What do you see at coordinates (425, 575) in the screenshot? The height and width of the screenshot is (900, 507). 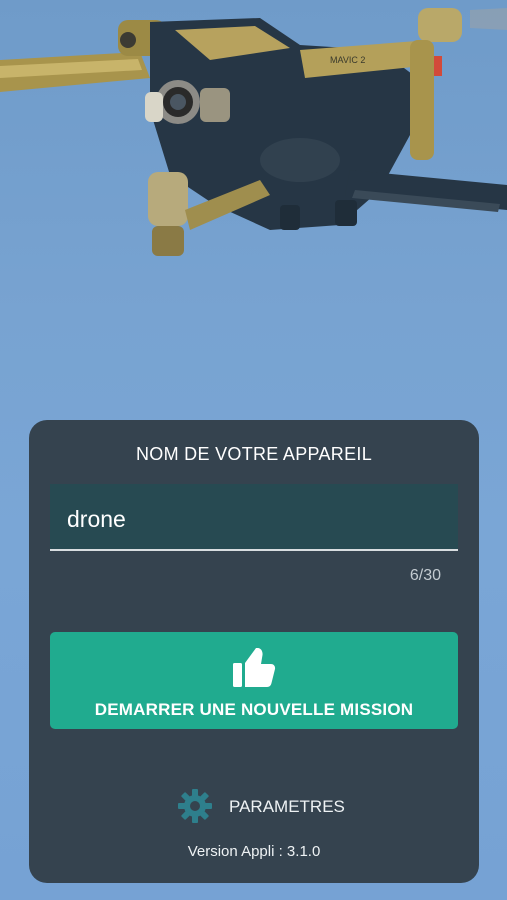 I see `char-counter: 6/30` at bounding box center [425, 575].